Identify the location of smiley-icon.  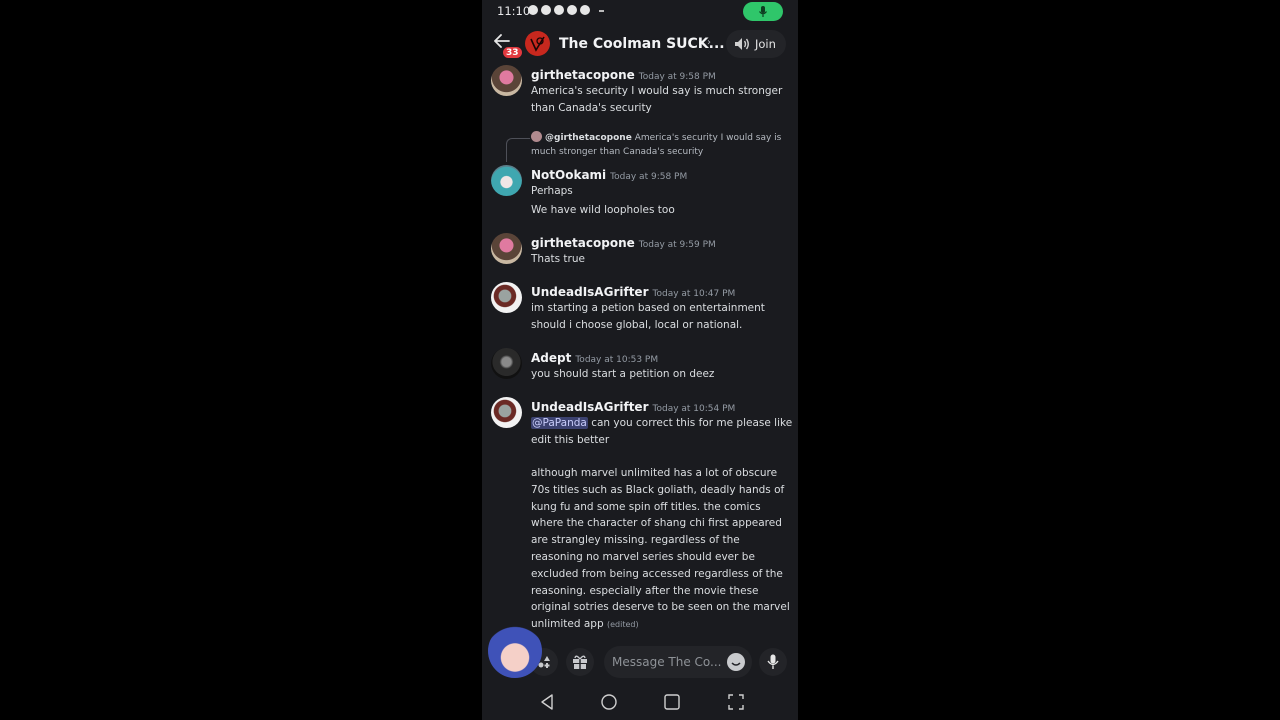
(736, 664).